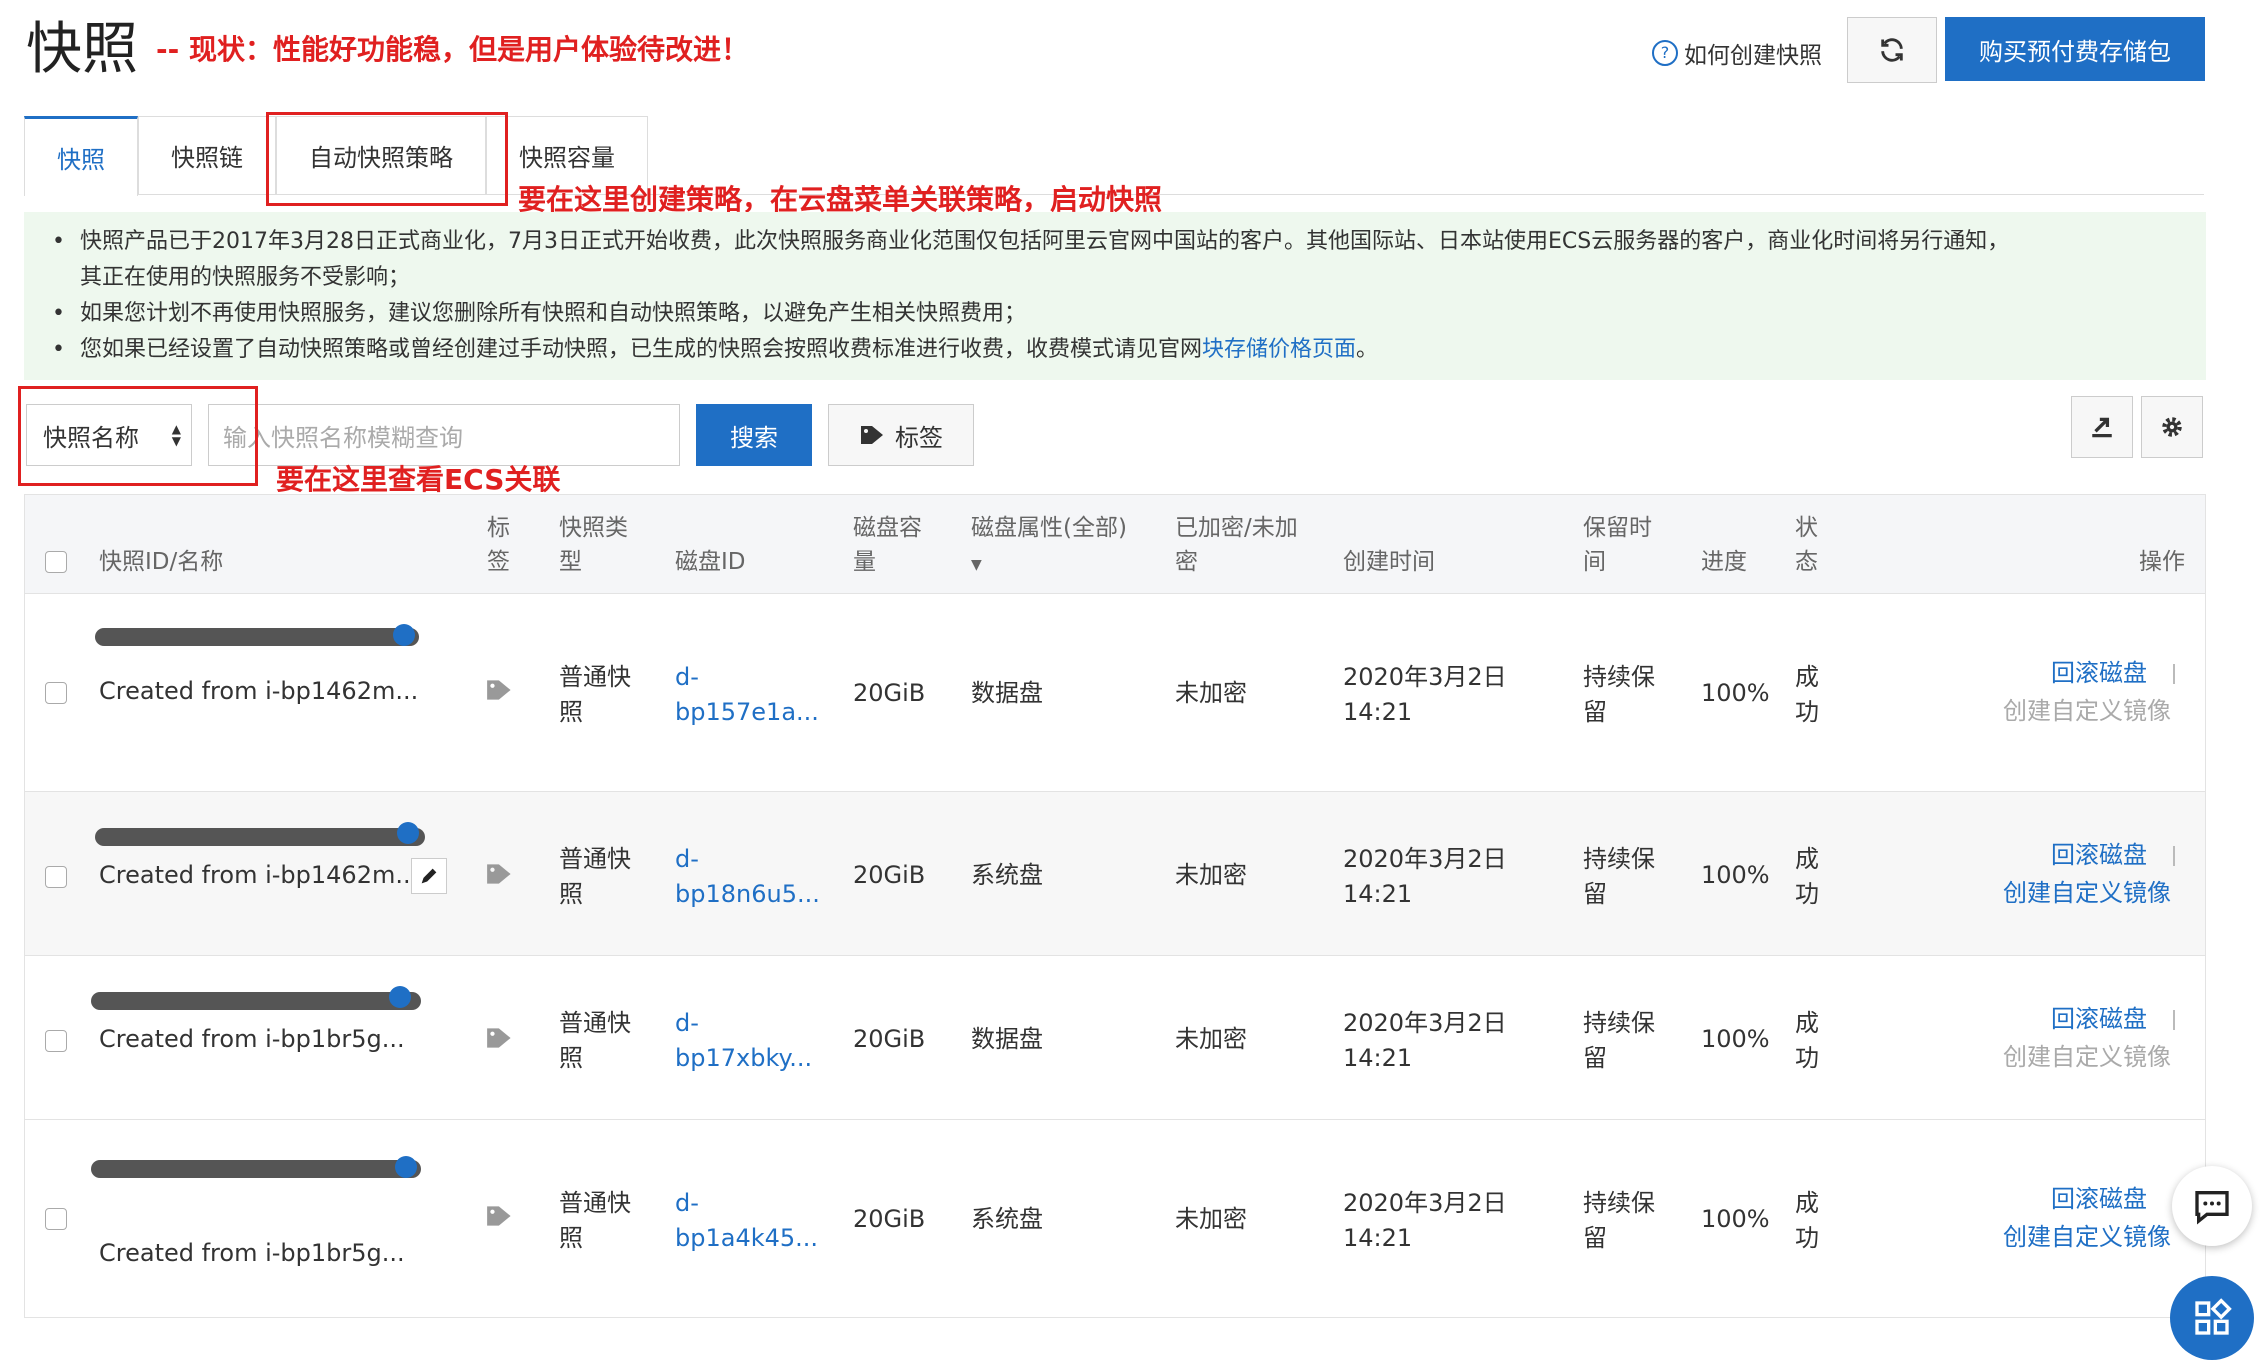 The width and height of the screenshot is (2264, 1360). I want to click on col-header-id: 快照ID/名称, so click(161, 562).